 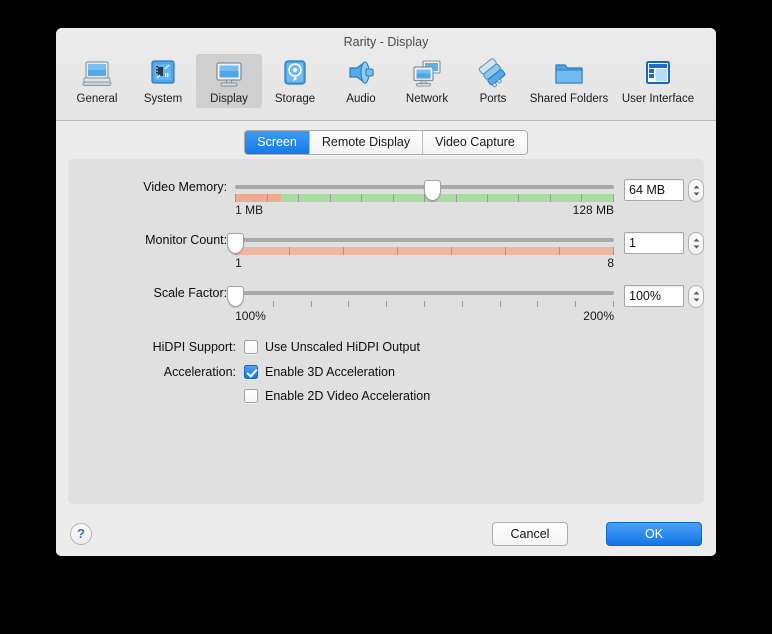 I want to click on acceleration-label: Acceleration:, so click(x=199, y=372).